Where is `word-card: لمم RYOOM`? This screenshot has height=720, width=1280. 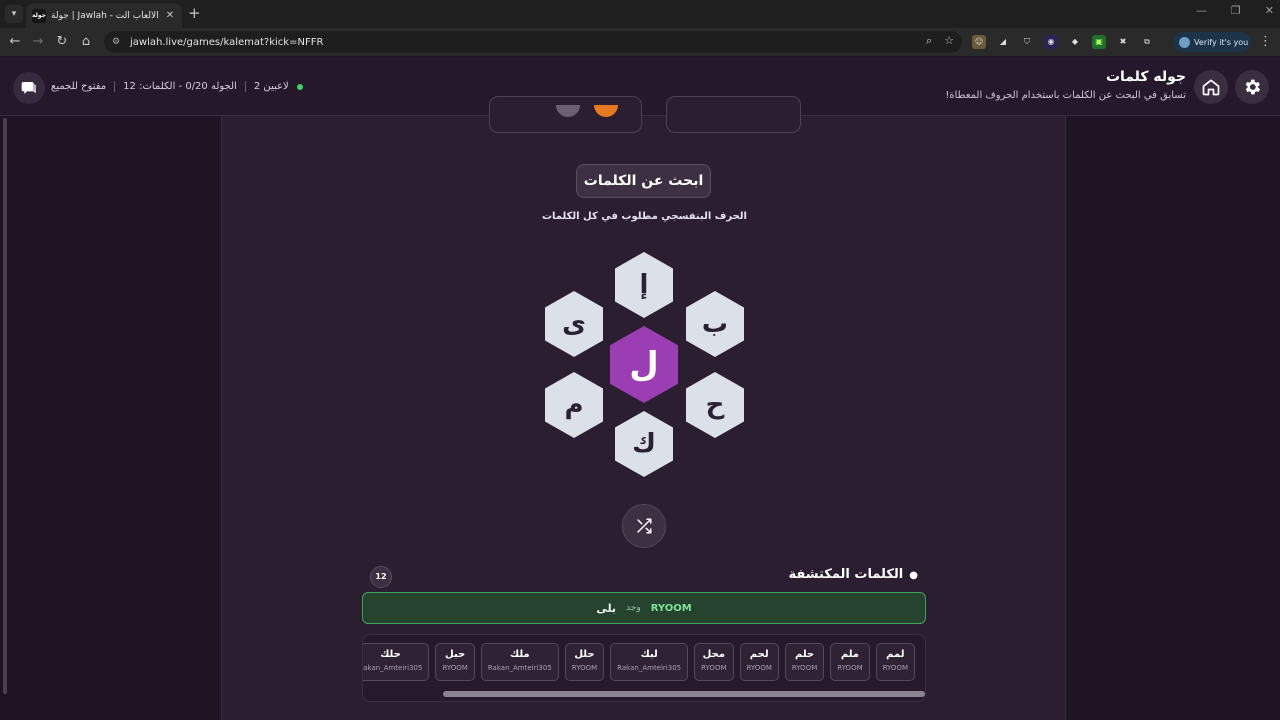 word-card: لمم RYOOM is located at coordinates (895, 662).